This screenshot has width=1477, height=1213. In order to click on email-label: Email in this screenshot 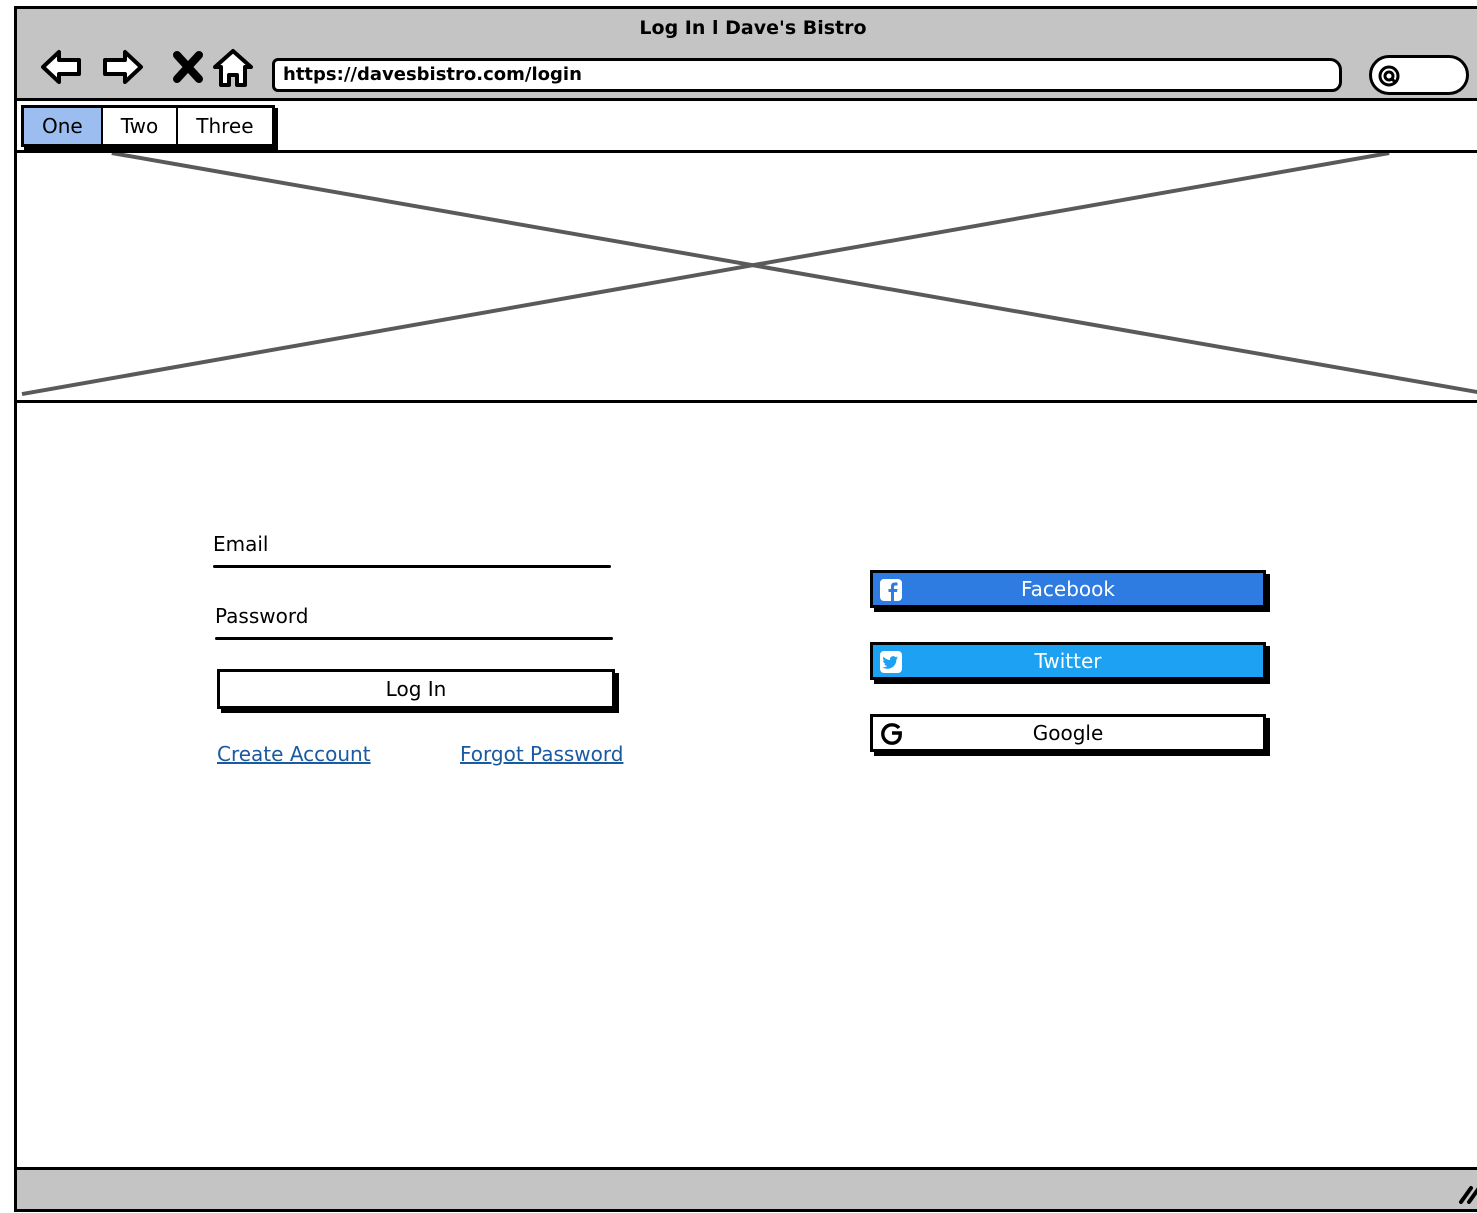, I will do `click(241, 544)`.